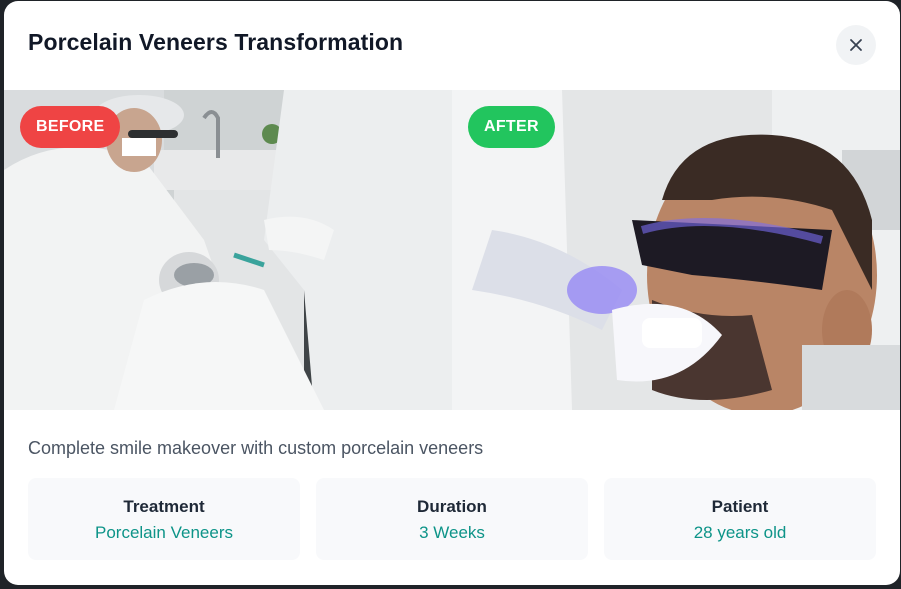  I want to click on stat-label: Treatment, so click(164, 506).